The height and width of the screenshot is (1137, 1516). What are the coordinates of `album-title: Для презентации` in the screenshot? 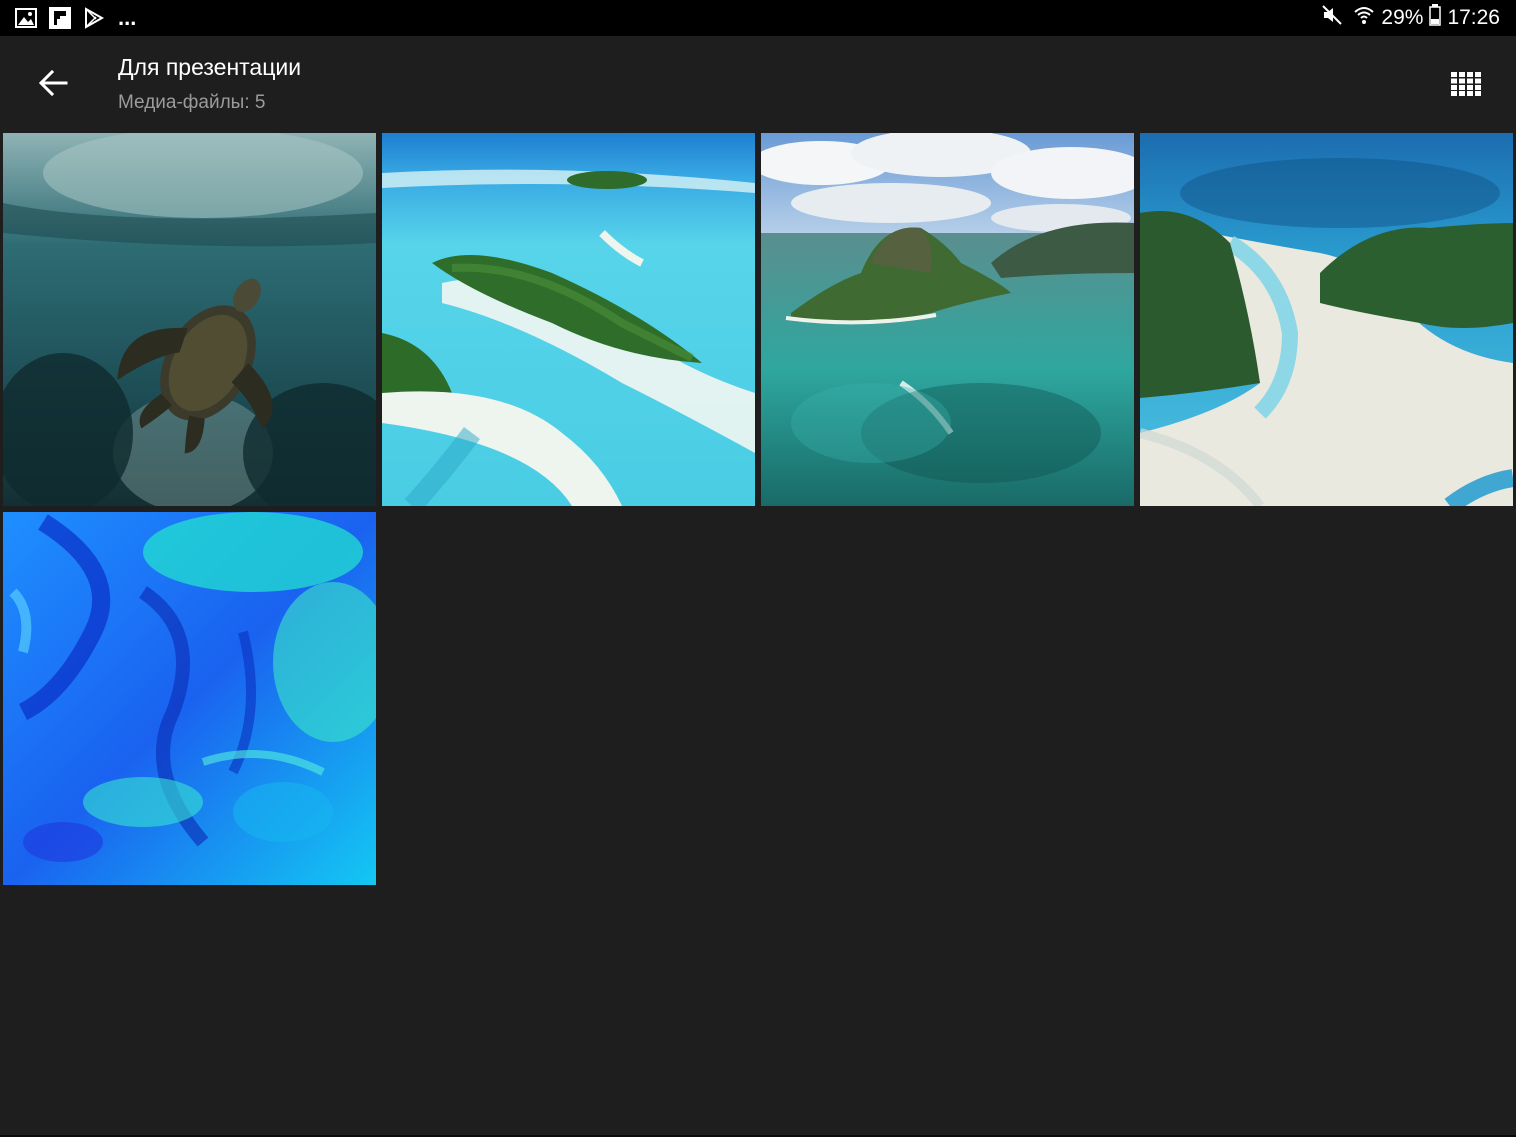 It's located at (210, 67).